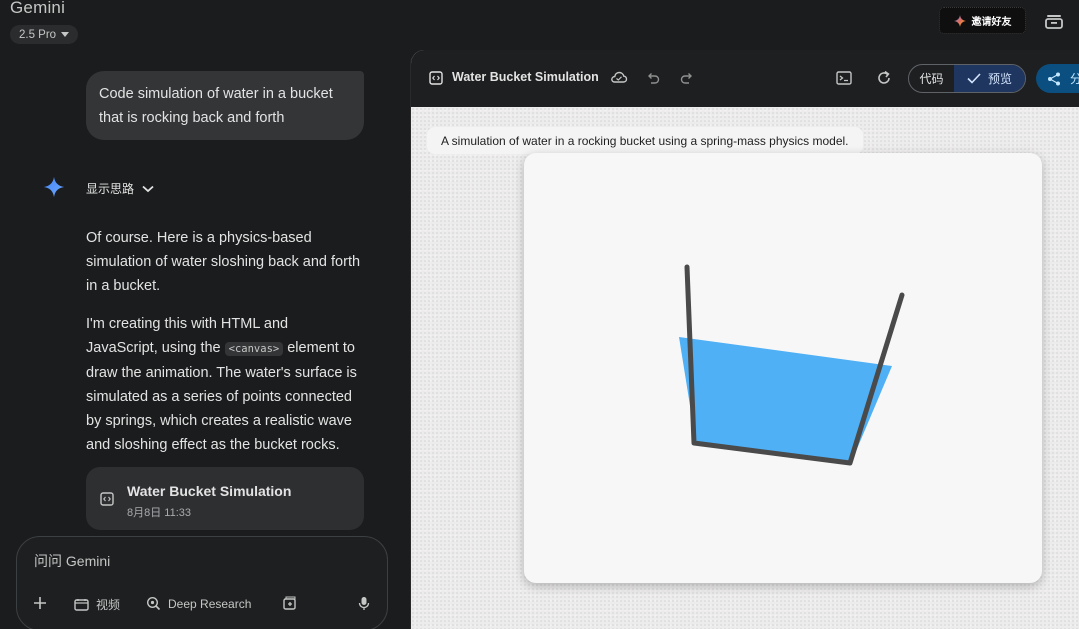 This screenshot has width=1079, height=629. I want to click on video-tool-button: 视频, so click(97, 604).